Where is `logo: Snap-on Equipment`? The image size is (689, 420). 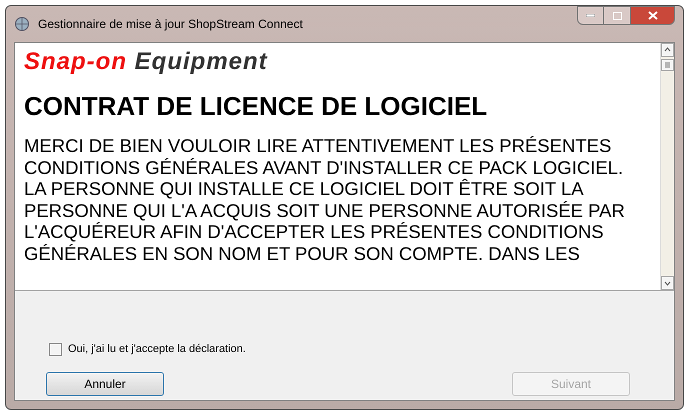
logo: Snap-on Equipment is located at coordinates (146, 62).